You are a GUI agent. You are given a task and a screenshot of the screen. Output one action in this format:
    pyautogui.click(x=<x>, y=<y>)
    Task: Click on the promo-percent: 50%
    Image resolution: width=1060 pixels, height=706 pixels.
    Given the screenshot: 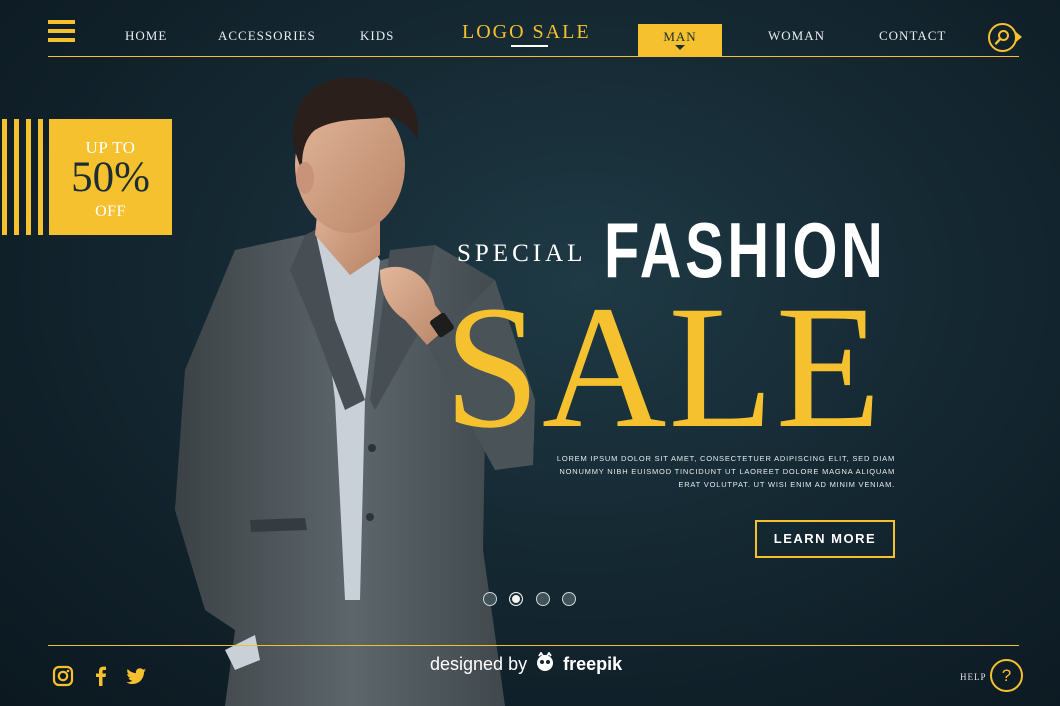 What is the action you would take?
    pyautogui.click(x=110, y=177)
    